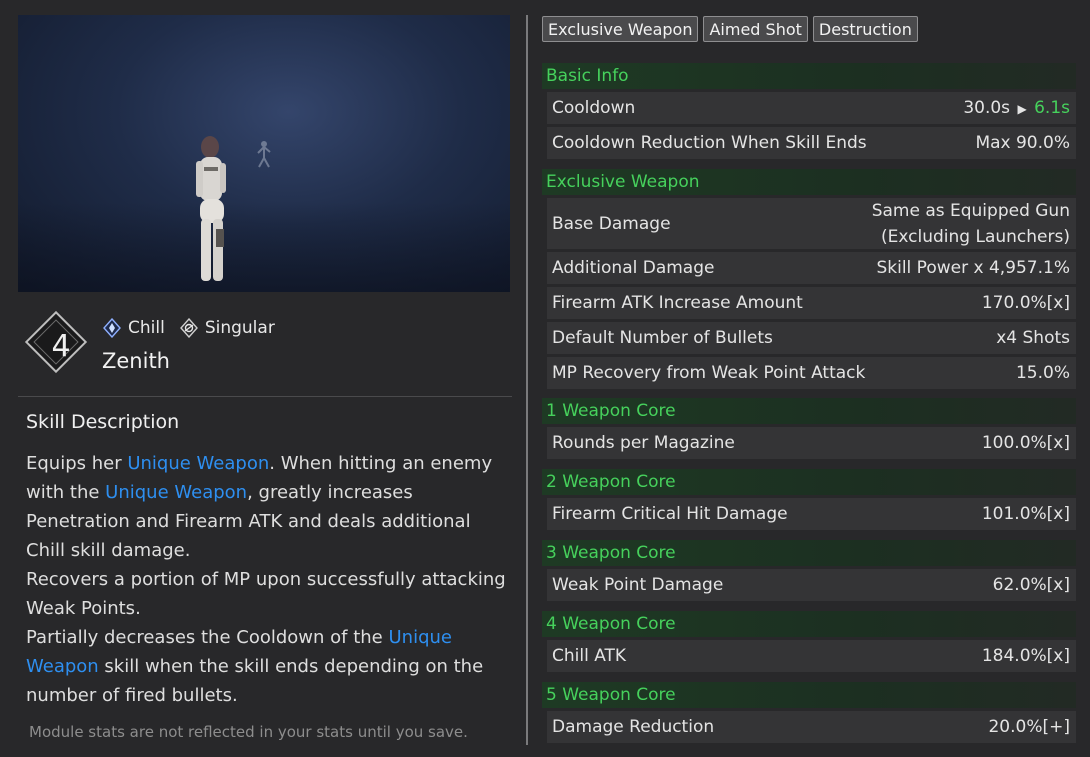 This screenshot has width=1090, height=757. I want to click on skill-header: 4 Chill Singular Zenith, so click(262, 344).